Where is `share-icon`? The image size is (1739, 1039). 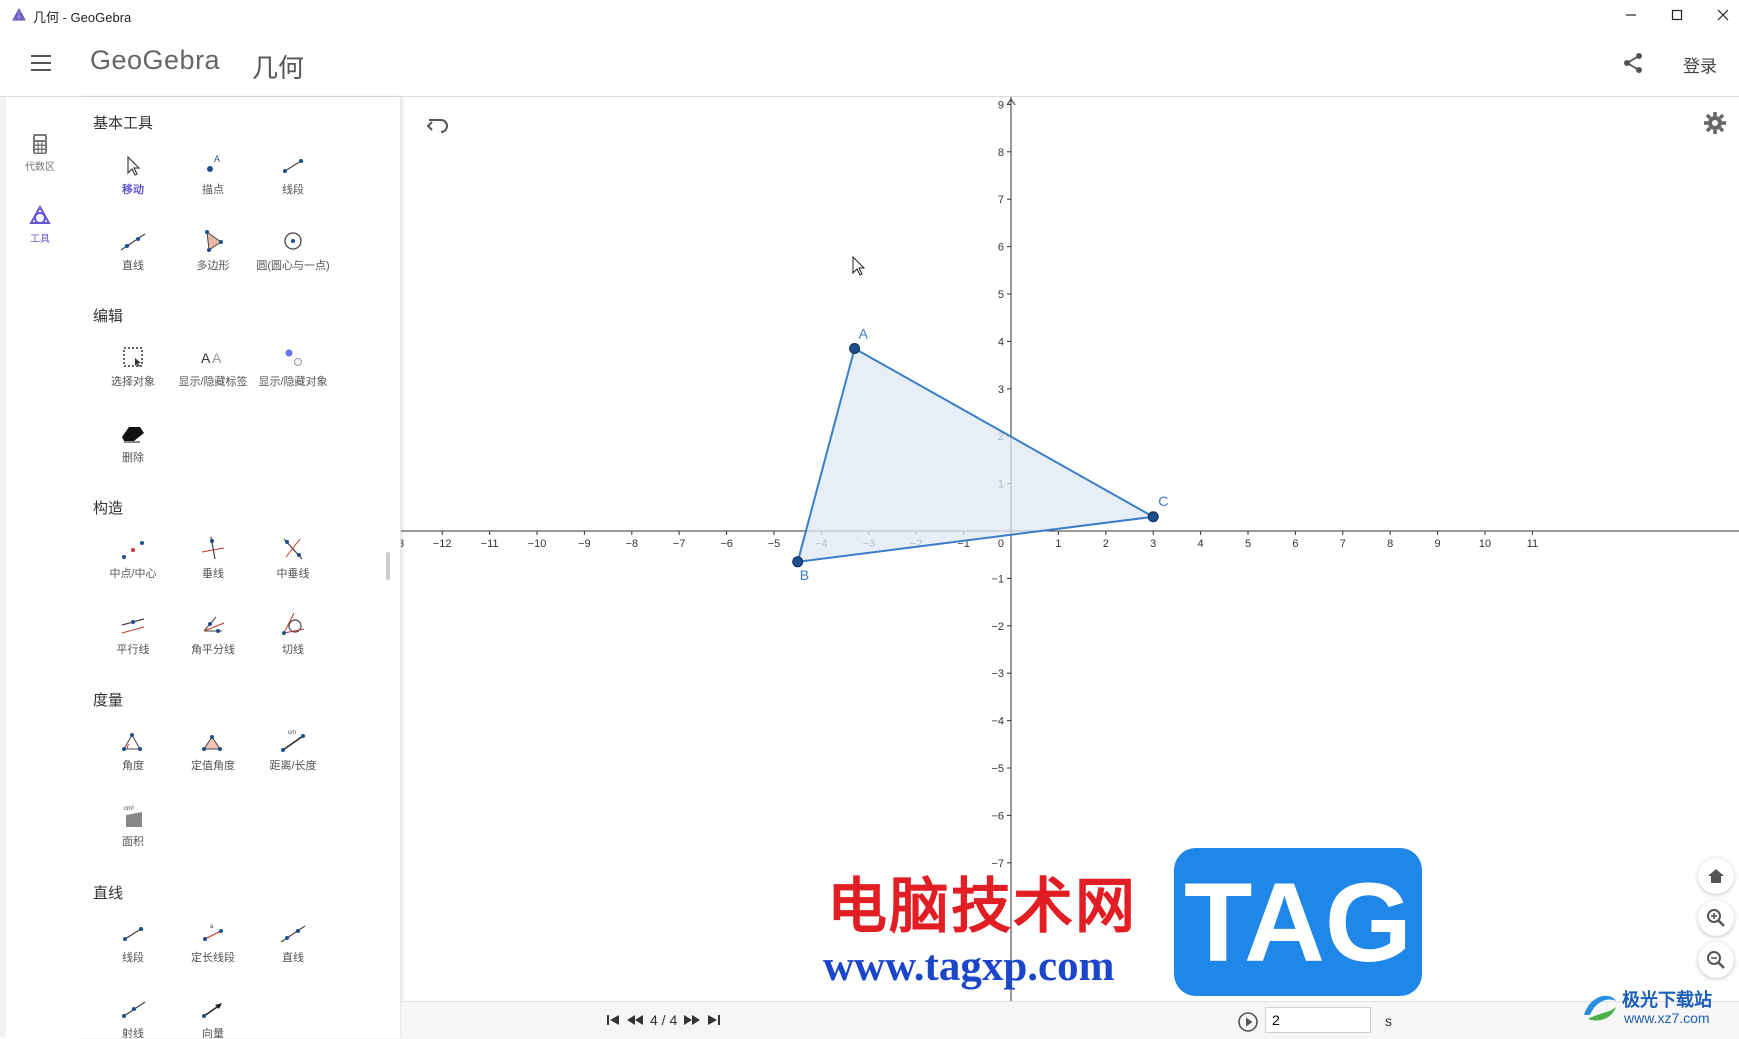 share-icon is located at coordinates (1633, 63).